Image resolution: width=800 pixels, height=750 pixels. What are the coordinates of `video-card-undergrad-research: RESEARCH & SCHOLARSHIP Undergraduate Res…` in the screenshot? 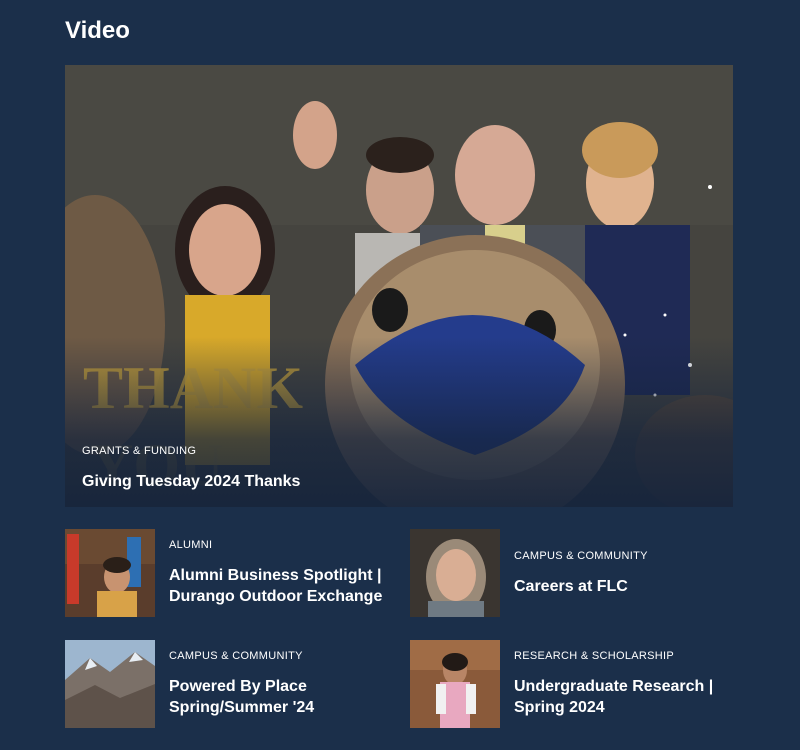 It's located at (575, 685).